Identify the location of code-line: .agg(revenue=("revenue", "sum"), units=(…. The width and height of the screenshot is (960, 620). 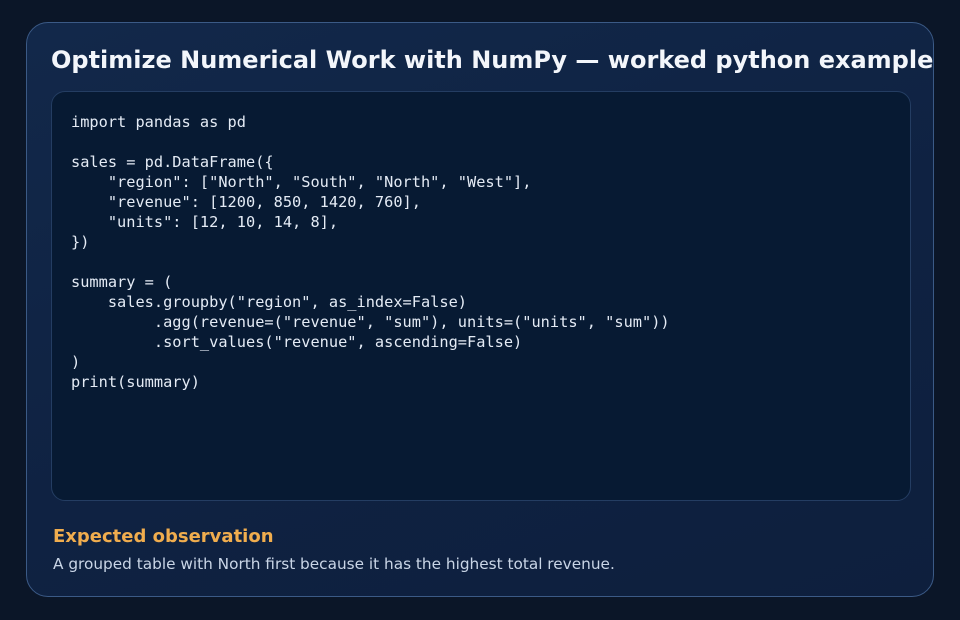
(370, 322).